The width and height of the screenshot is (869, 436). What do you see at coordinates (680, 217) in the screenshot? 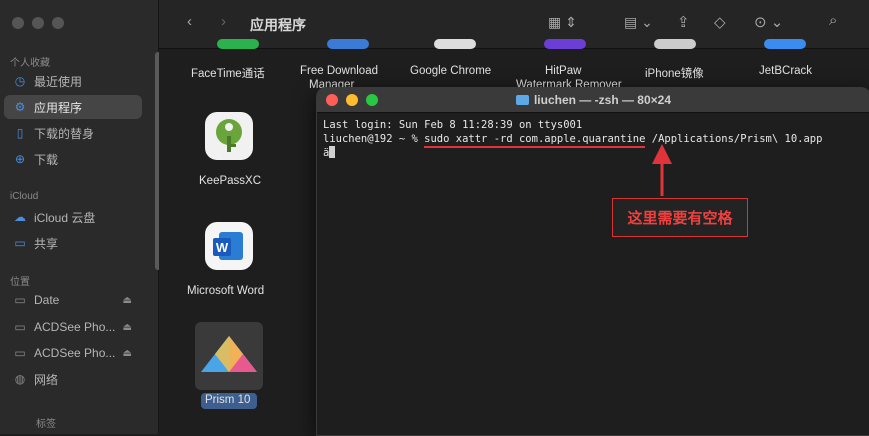
I see `annotation-label: 这里需要有空格` at bounding box center [680, 217].